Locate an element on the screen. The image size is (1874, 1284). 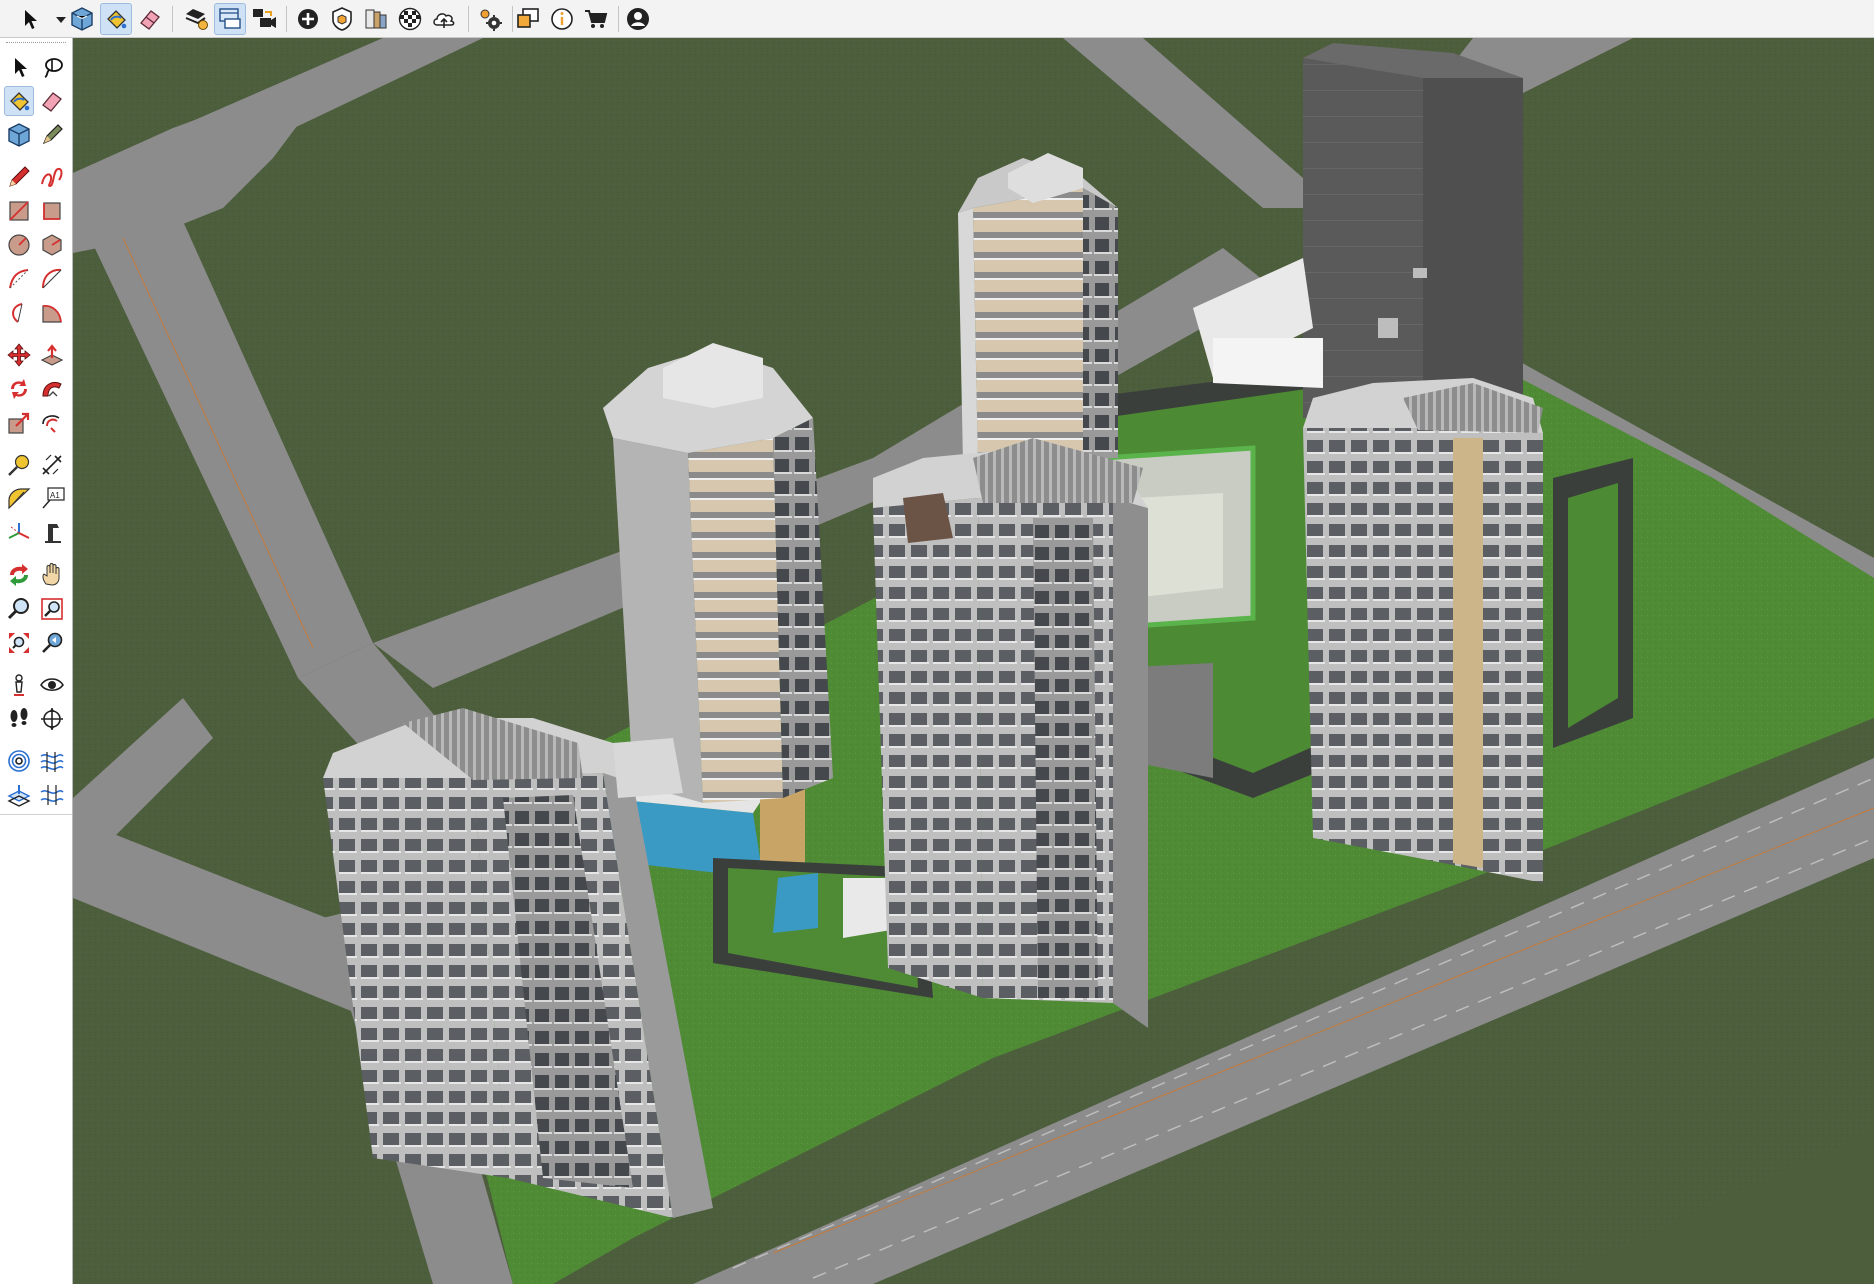
circle-tool is located at coordinates (19, 245).